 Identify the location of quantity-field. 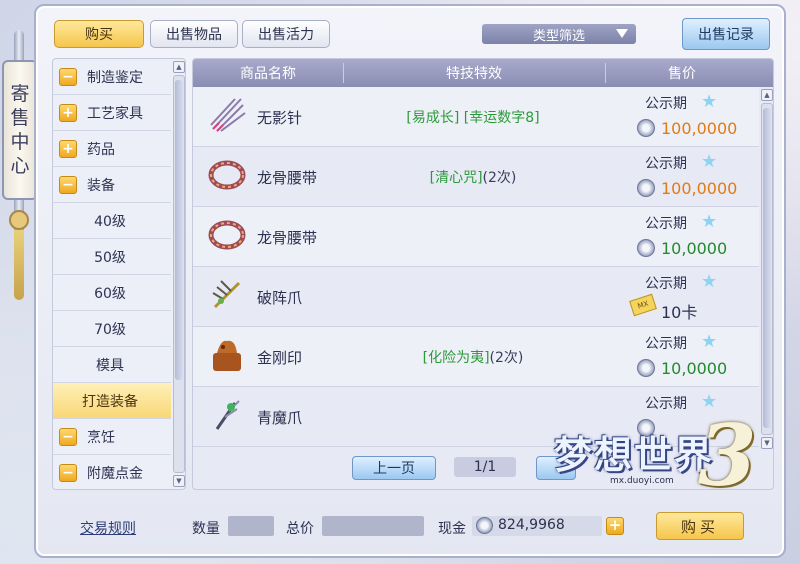
(251, 526).